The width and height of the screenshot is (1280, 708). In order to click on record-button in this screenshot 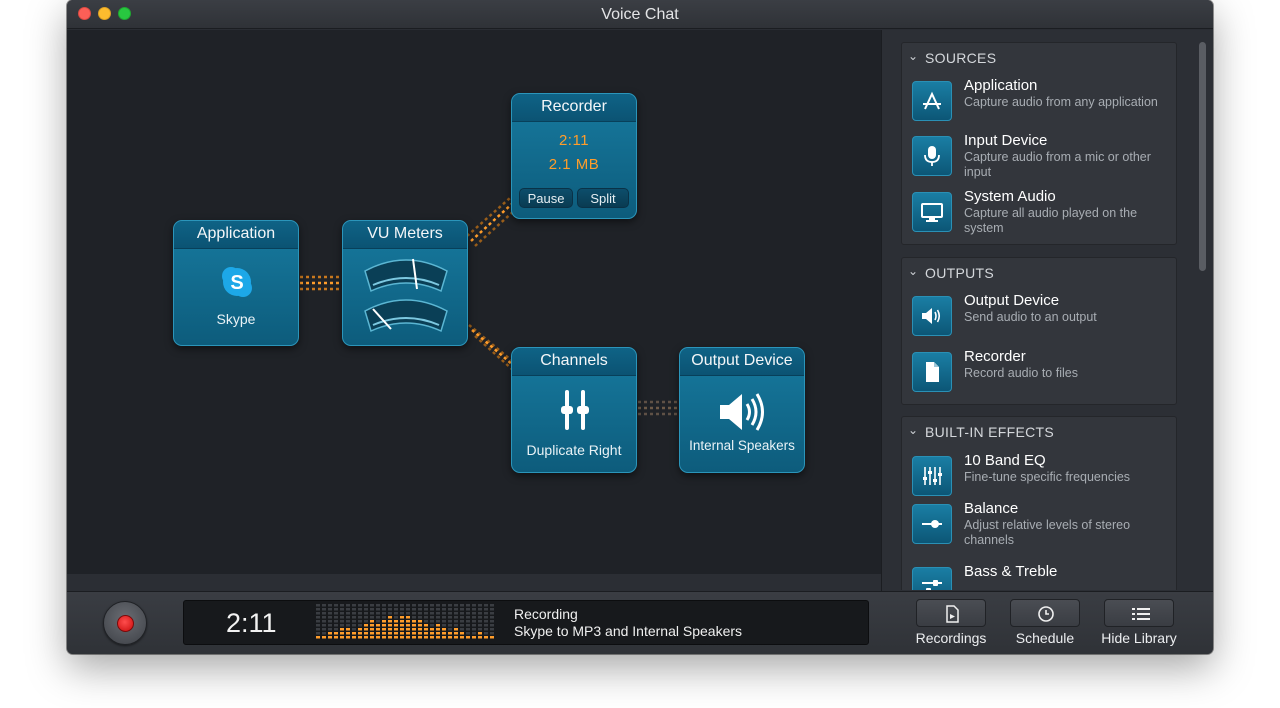, I will do `click(125, 623)`.